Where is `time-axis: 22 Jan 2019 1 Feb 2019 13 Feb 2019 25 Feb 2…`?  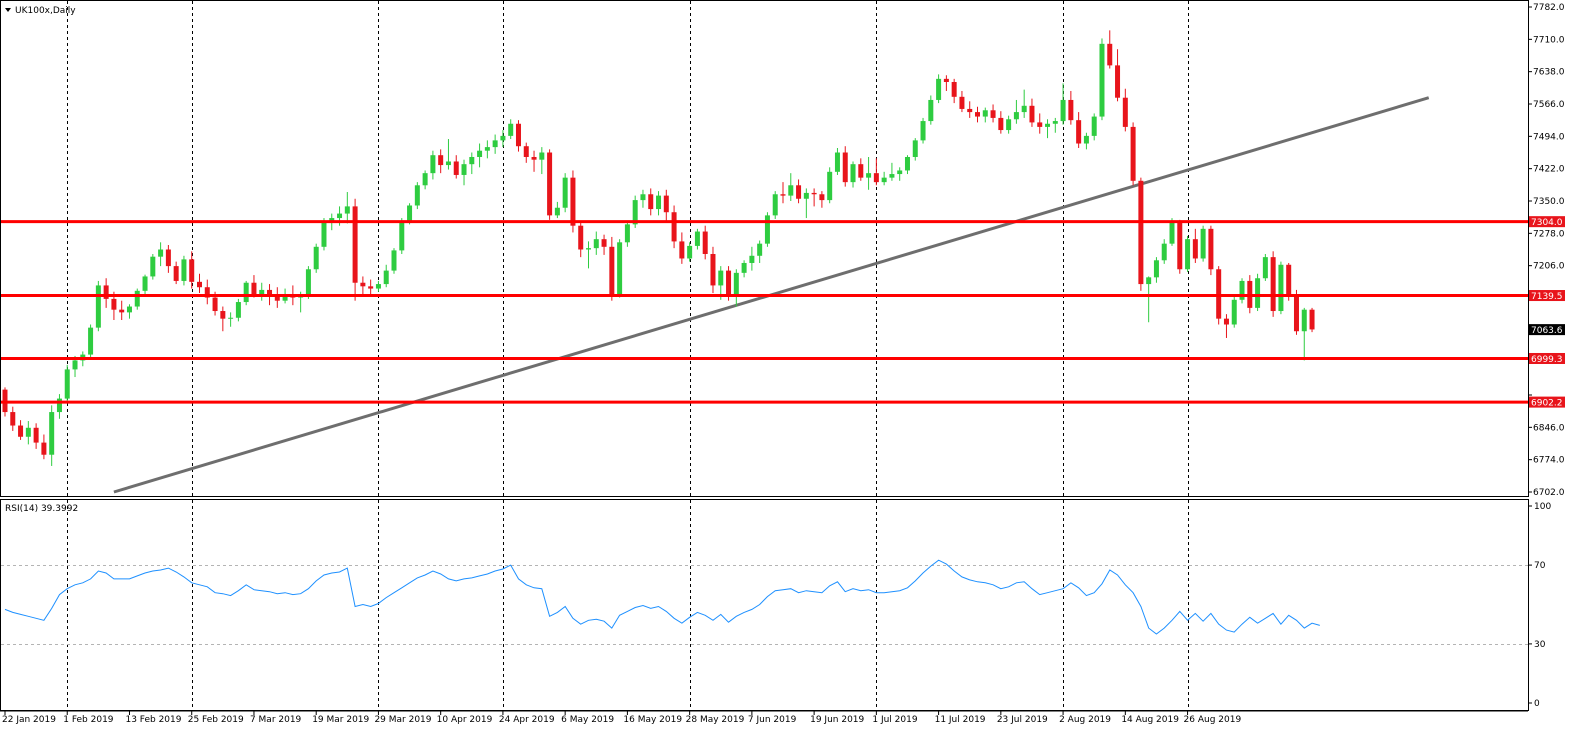 time-axis: 22 Jan 2019 1 Feb 2019 13 Feb 2019 25 Feb 2… is located at coordinates (764, 717).